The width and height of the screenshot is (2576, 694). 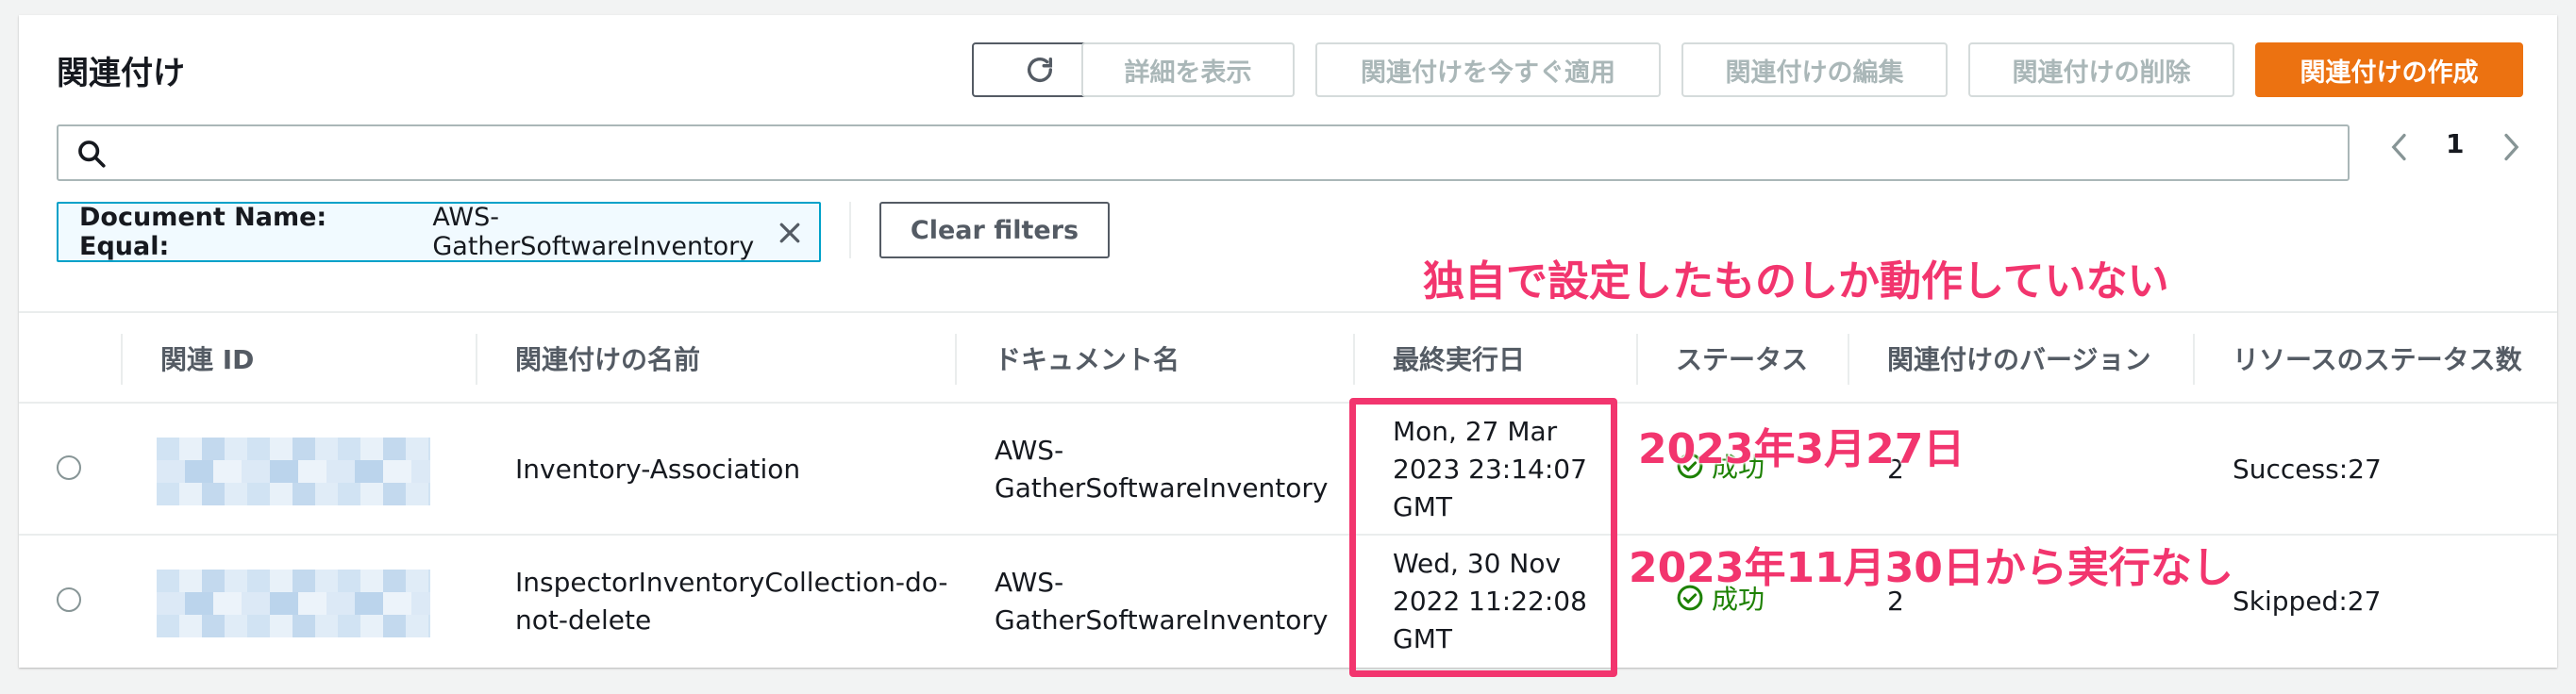 What do you see at coordinates (790, 233) in the screenshot?
I see `close-icon` at bounding box center [790, 233].